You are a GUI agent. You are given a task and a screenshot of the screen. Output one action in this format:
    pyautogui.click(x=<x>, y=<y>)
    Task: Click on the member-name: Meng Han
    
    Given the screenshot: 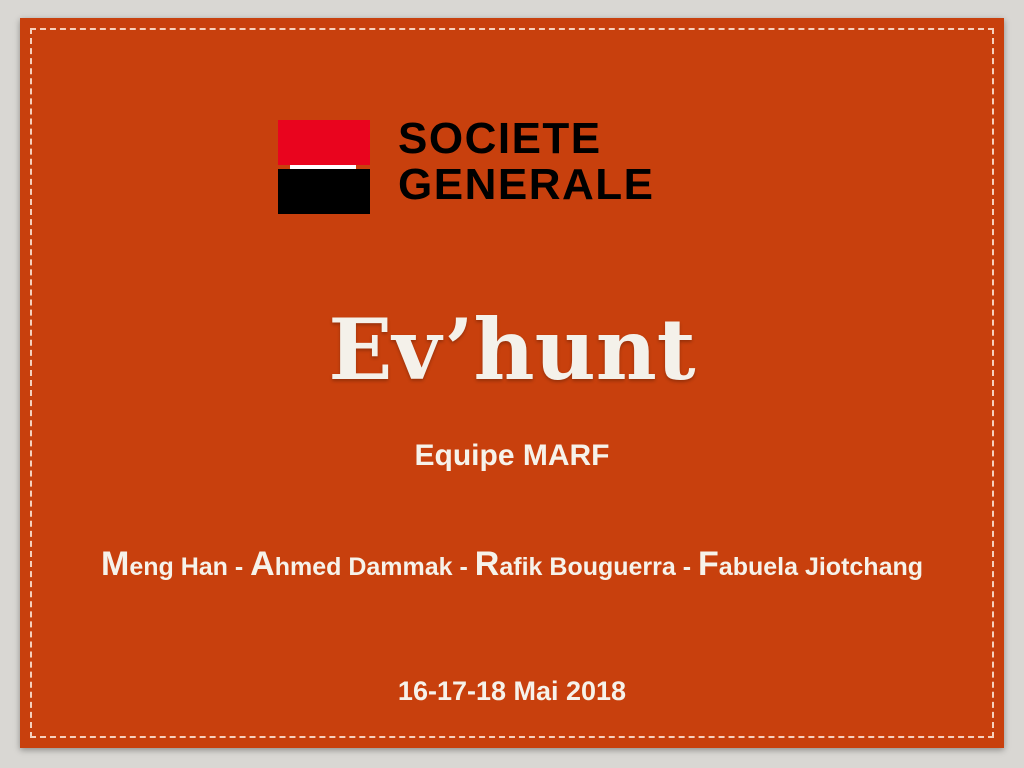 What is the action you would take?
    pyautogui.click(x=164, y=564)
    